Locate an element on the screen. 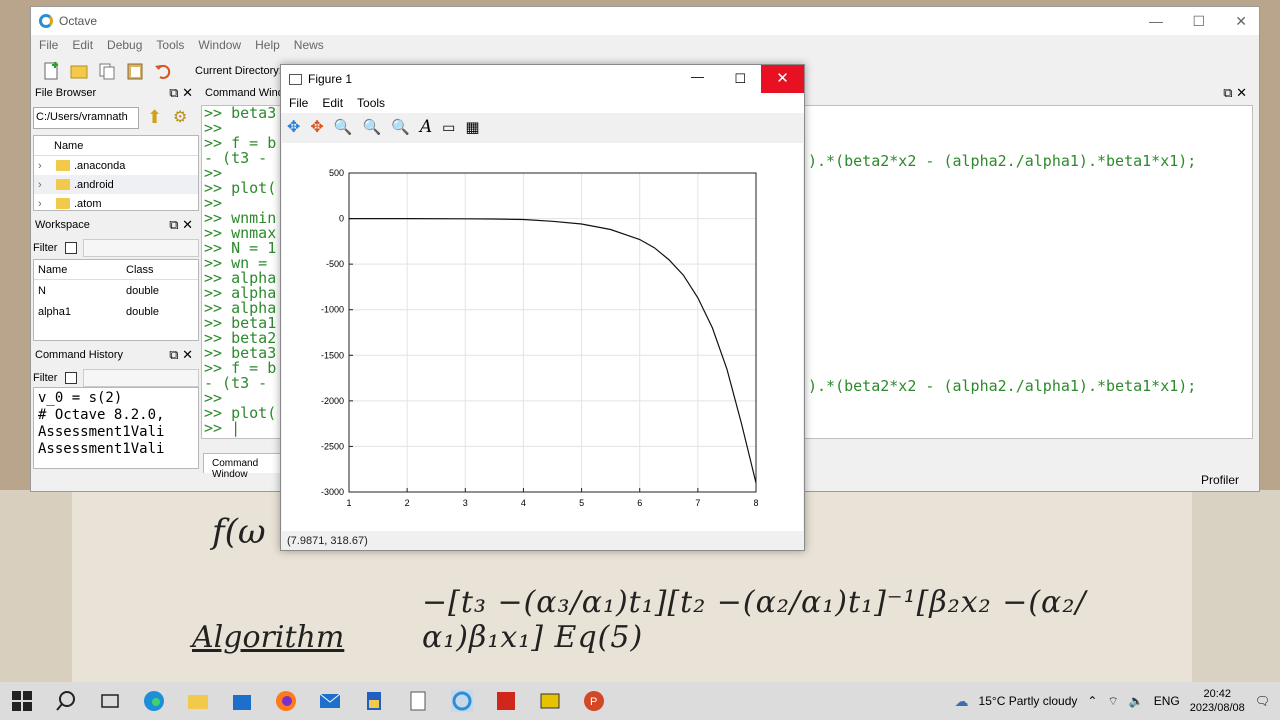  file-icon is located at coordinates (374, 701).